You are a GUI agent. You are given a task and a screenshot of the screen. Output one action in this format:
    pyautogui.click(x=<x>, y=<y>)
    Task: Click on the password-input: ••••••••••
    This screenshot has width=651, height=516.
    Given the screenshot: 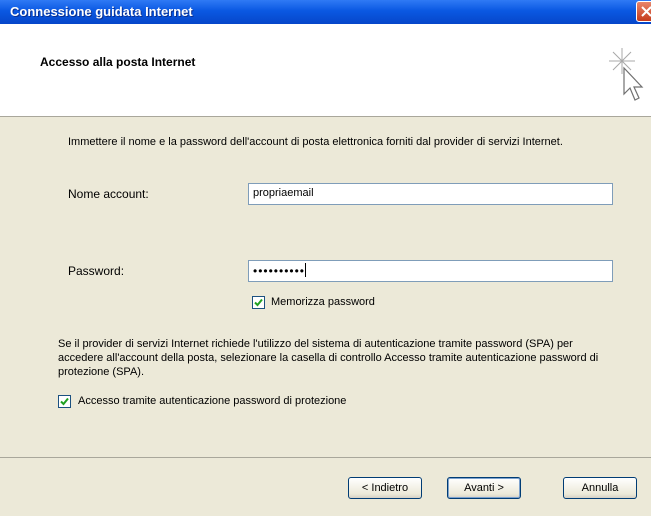 What is the action you would take?
    pyautogui.click(x=430, y=271)
    